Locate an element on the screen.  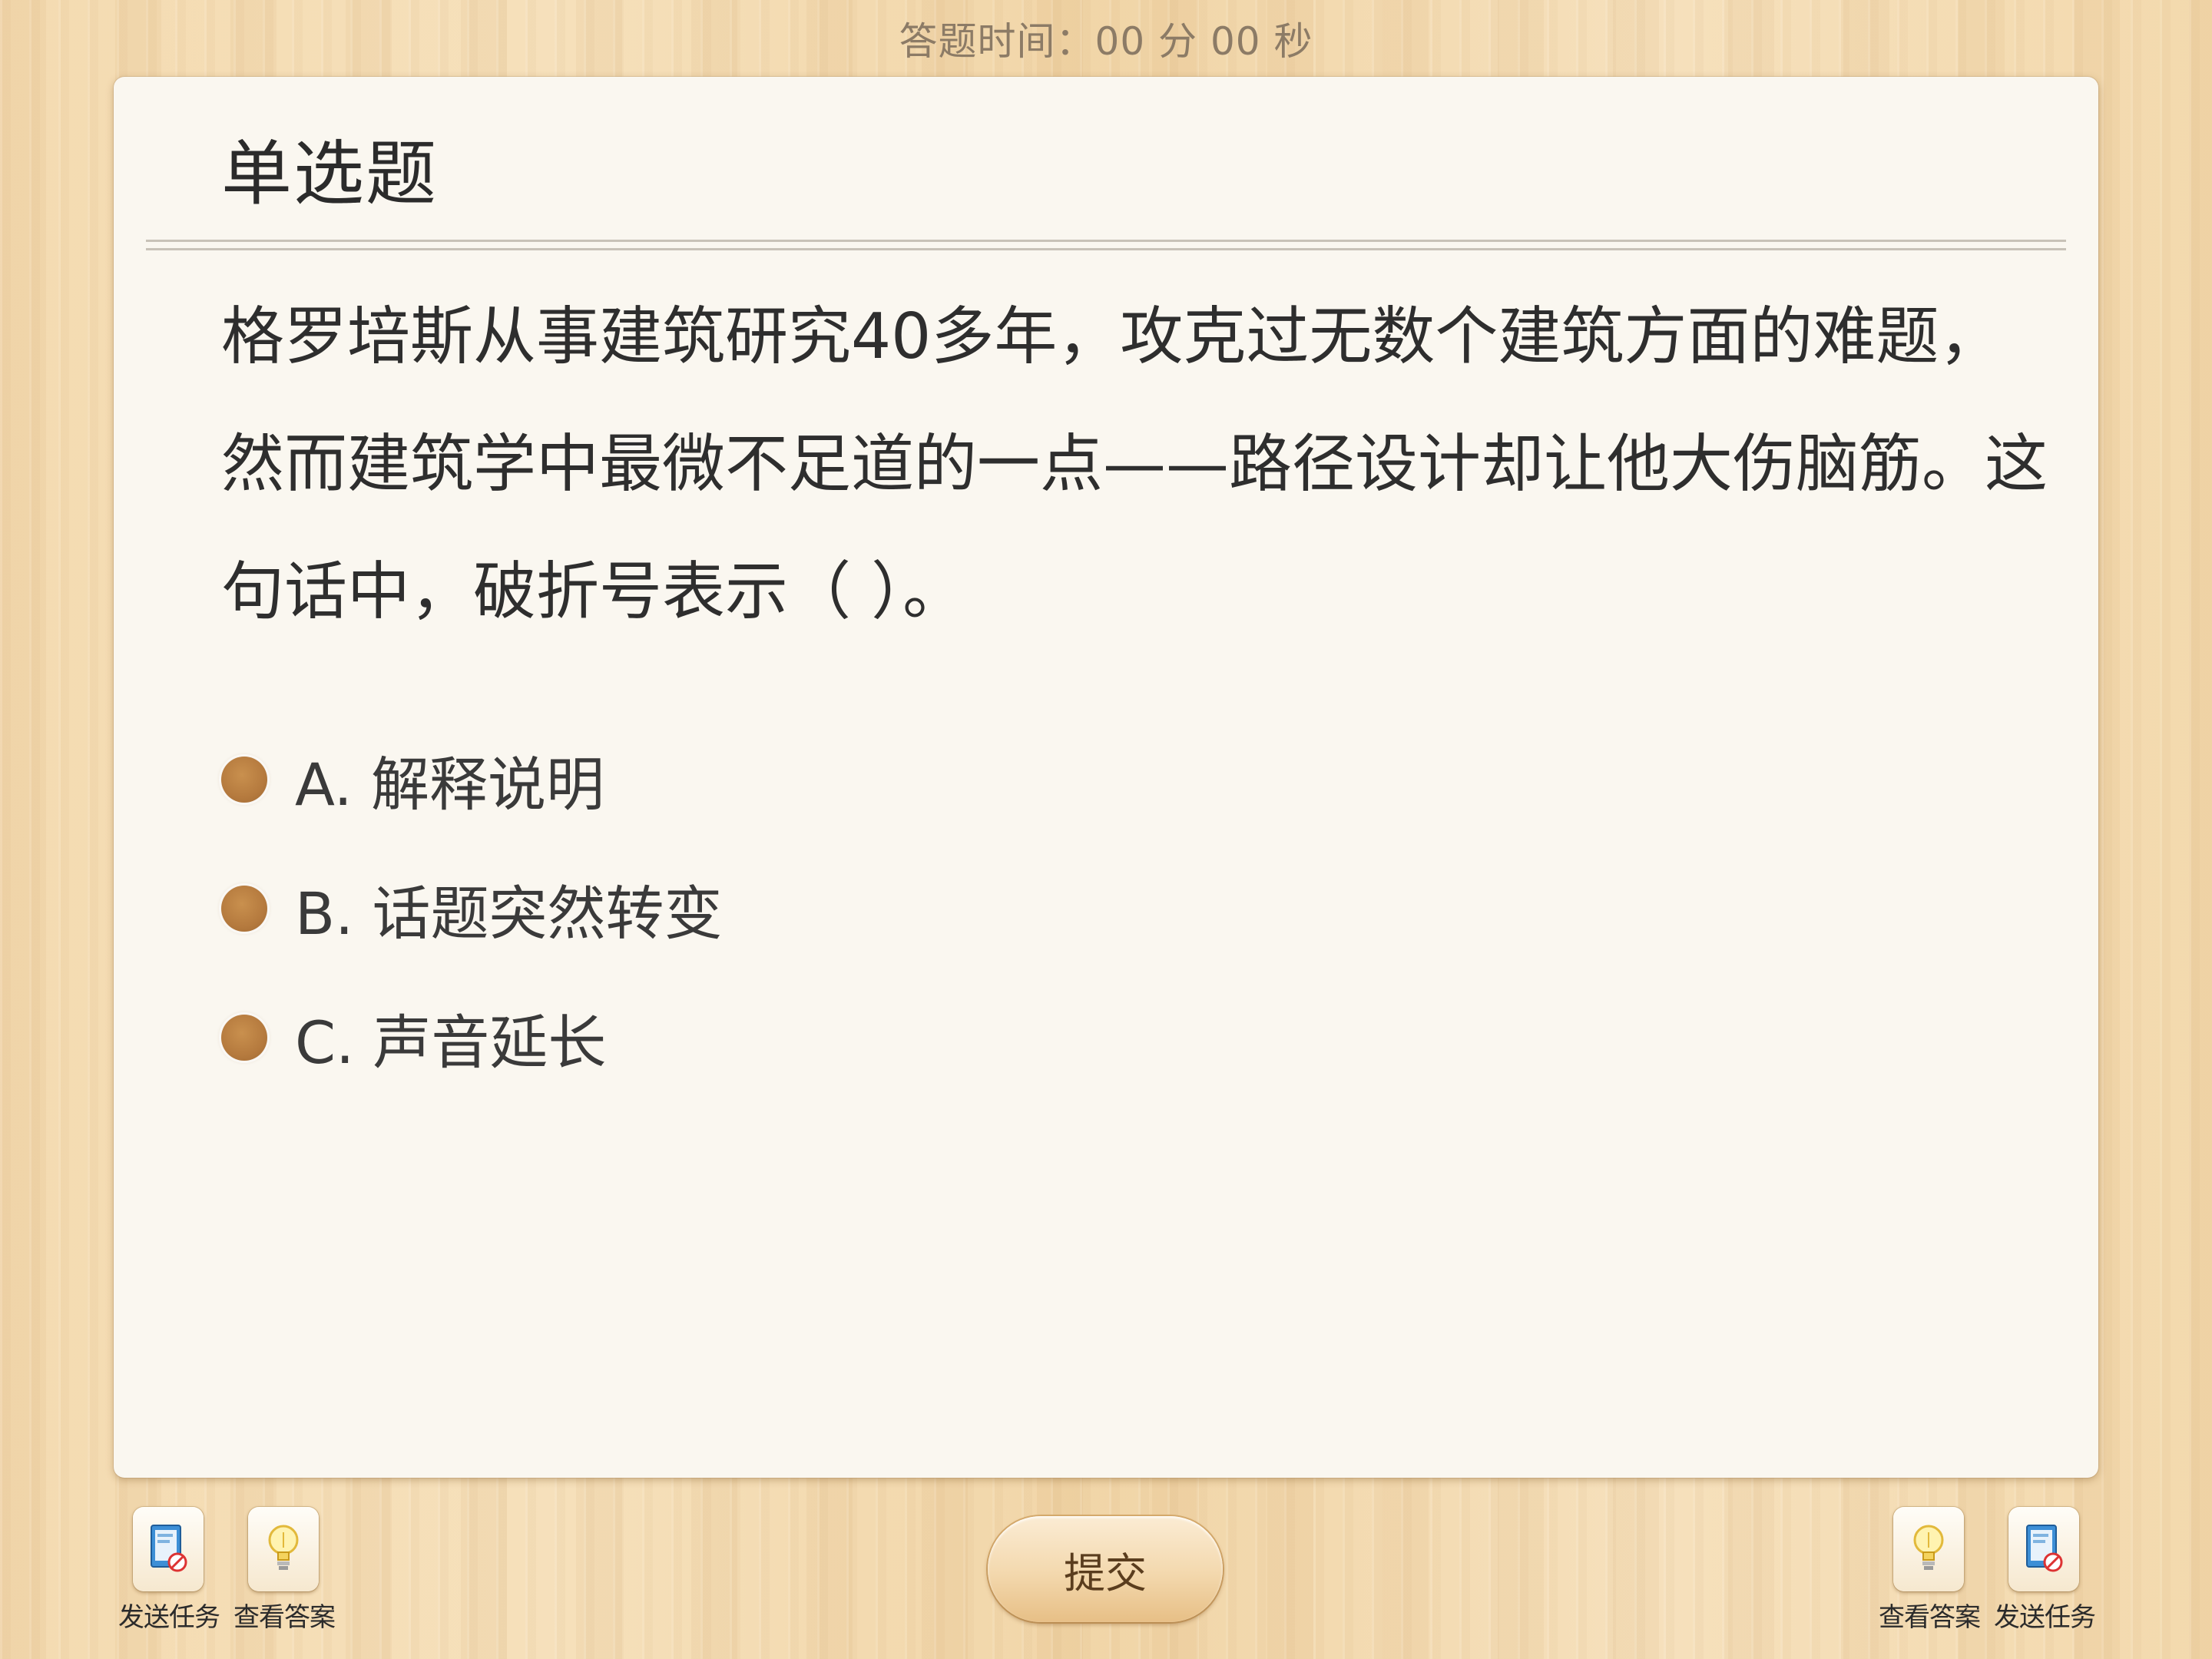
radio-button-c is located at coordinates (244, 1038).